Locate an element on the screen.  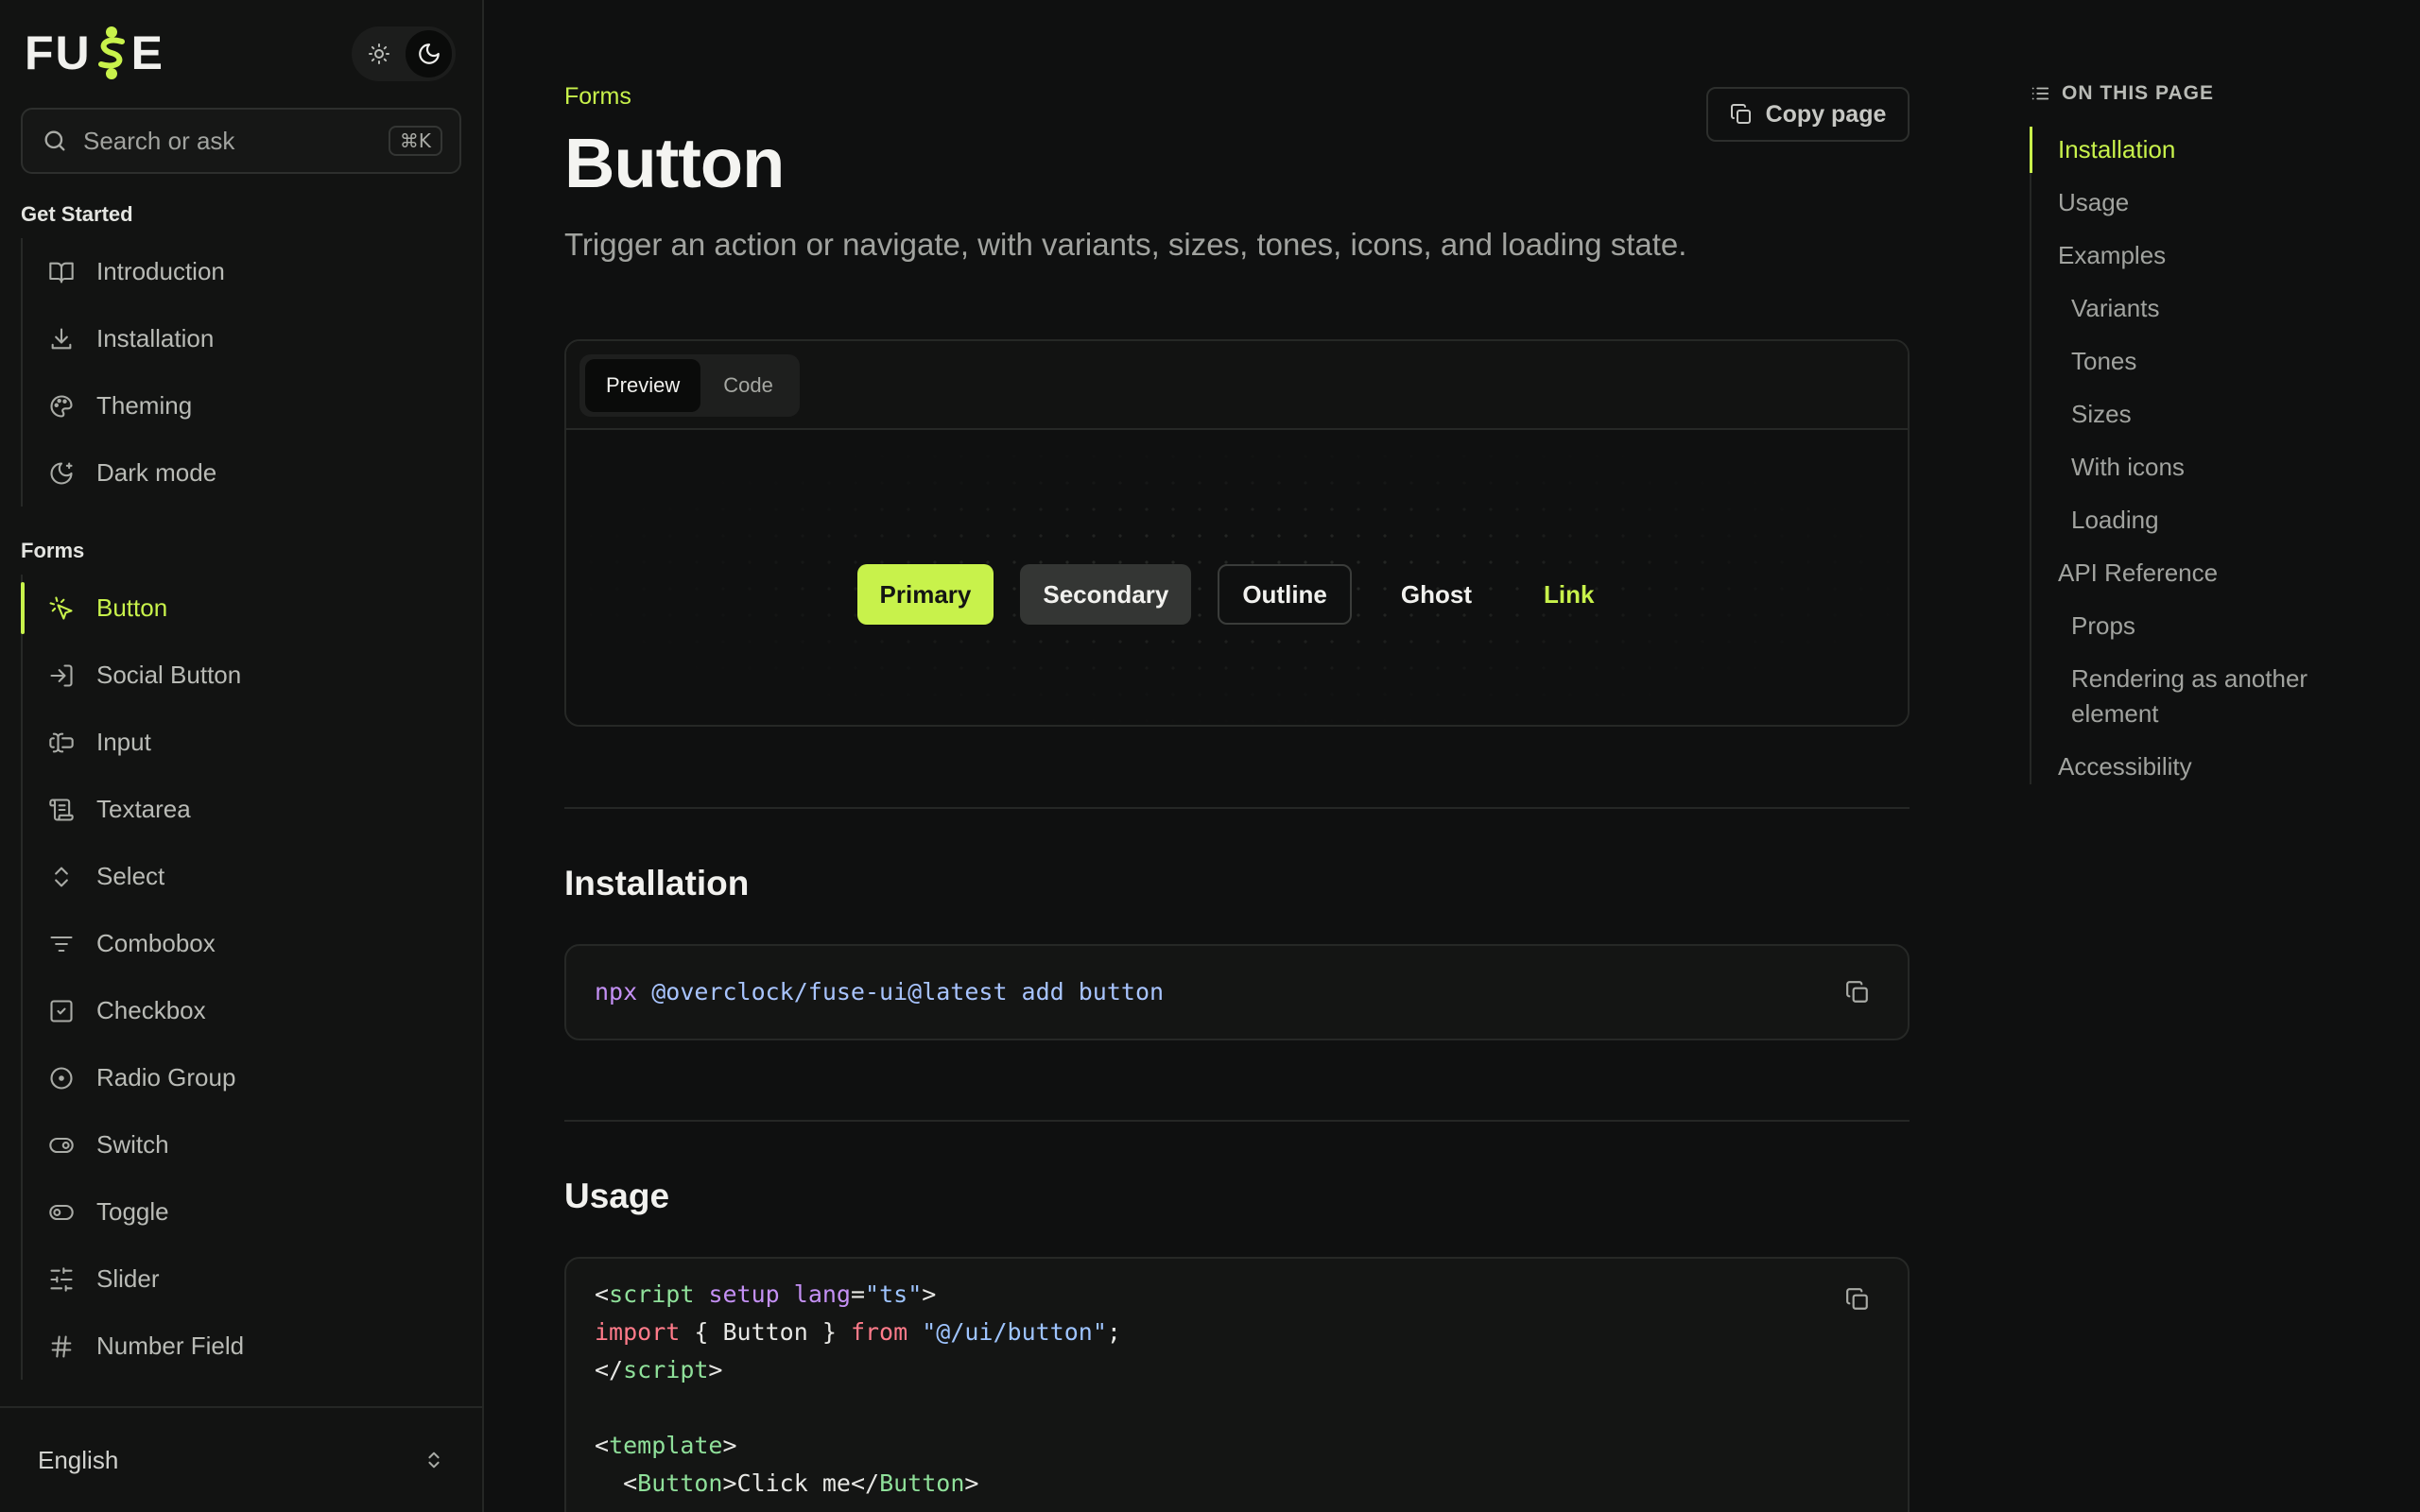
logo-text-left: FU is located at coordinates (58, 52).